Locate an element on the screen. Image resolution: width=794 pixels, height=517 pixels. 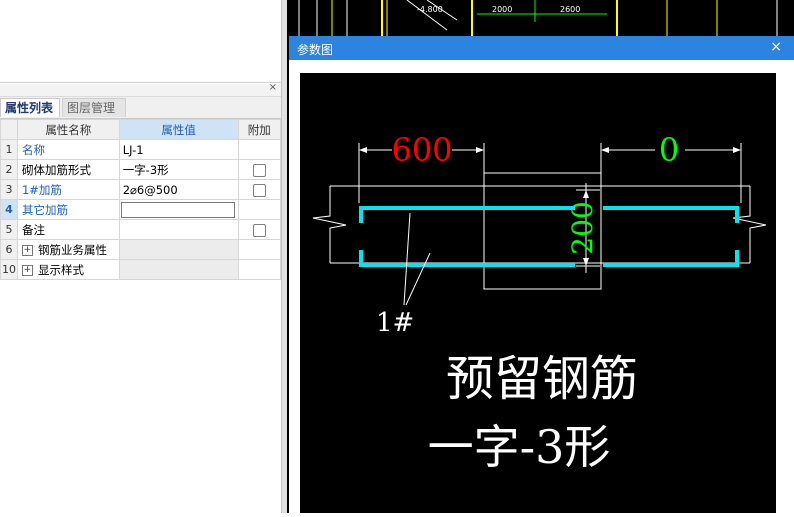
caption-line-2: 一字-3形 is located at coordinates (519, 447).